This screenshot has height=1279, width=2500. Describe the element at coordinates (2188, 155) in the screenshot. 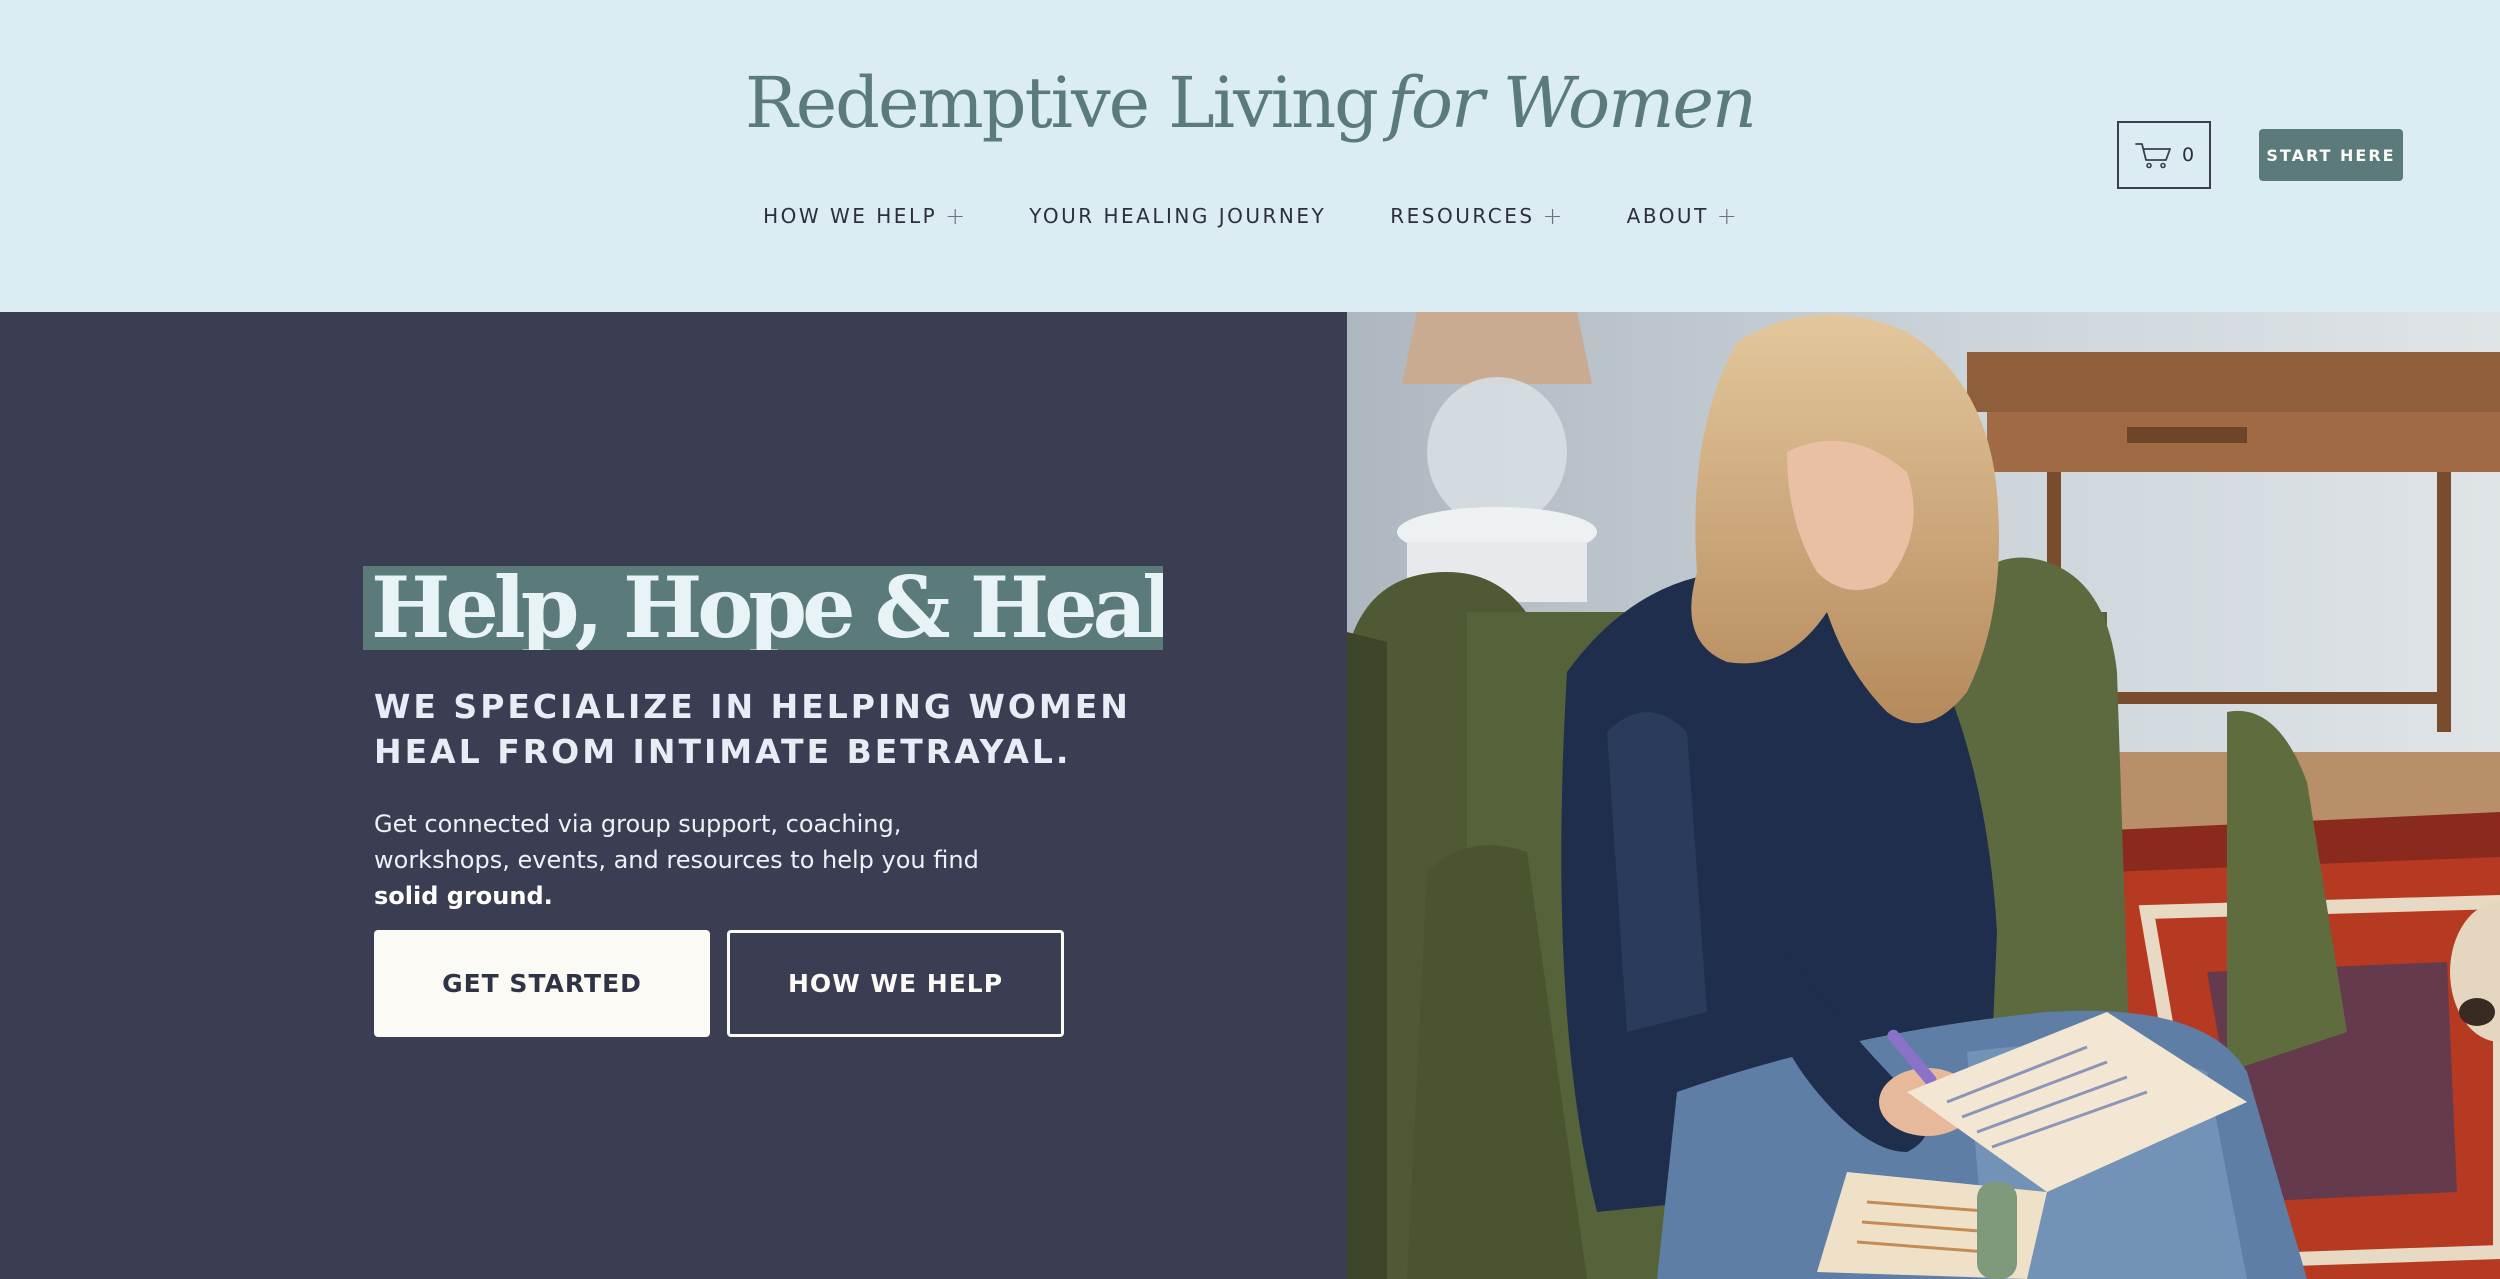

I see `cart-count: 0` at that location.